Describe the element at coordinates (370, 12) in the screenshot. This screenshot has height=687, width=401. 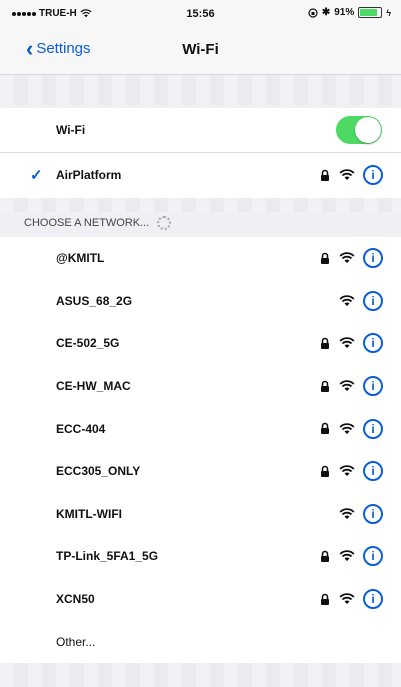
I see `battery-icon` at that location.